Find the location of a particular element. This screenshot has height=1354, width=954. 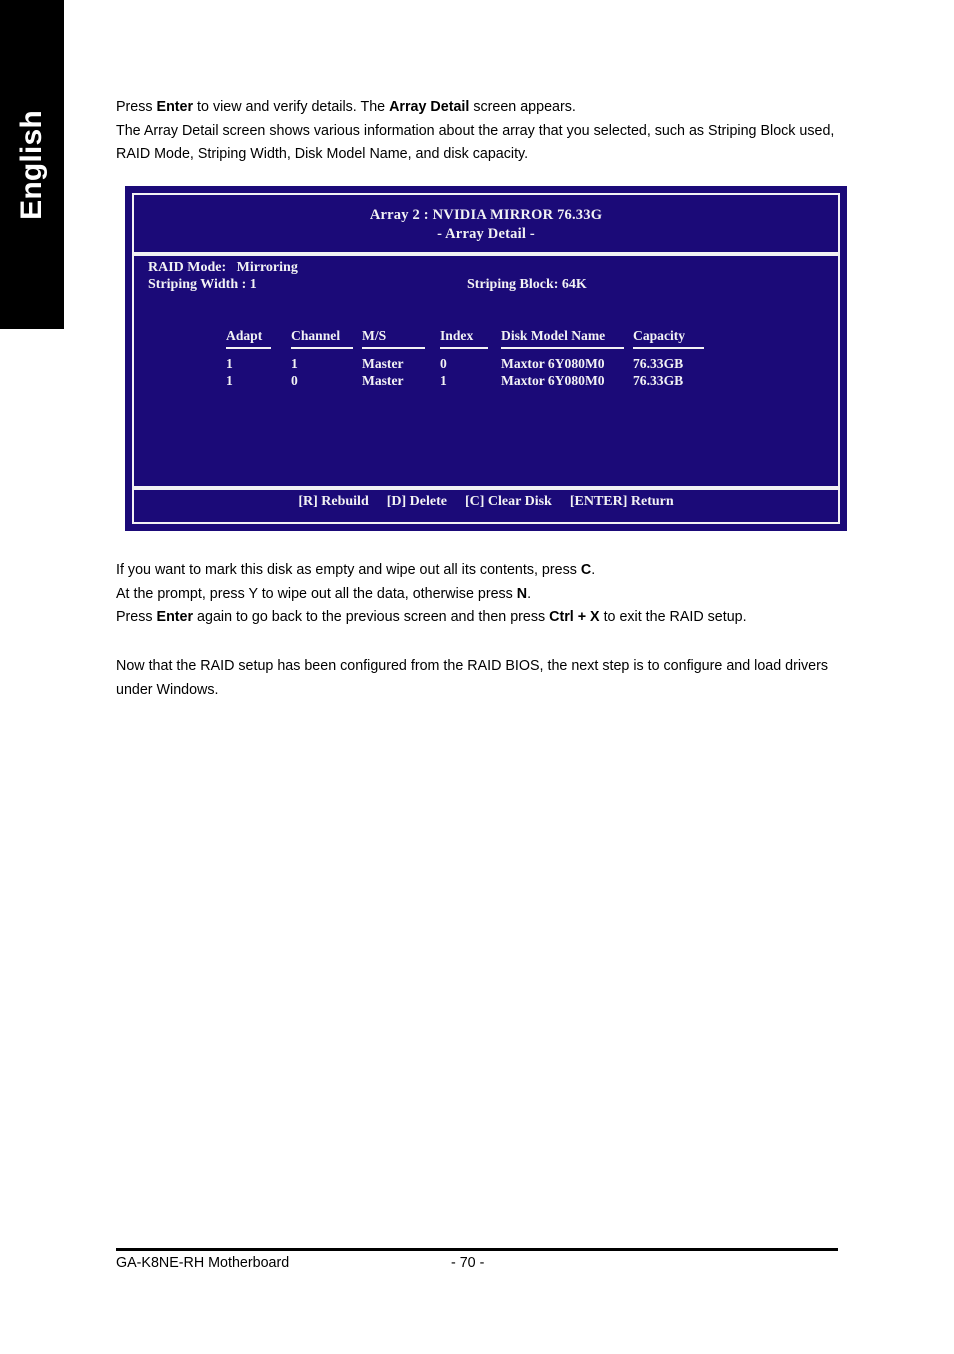

table-row: 1 1 Master 0 Maxtor 6Y080M0 76.33GB is located at coordinates (486, 364).